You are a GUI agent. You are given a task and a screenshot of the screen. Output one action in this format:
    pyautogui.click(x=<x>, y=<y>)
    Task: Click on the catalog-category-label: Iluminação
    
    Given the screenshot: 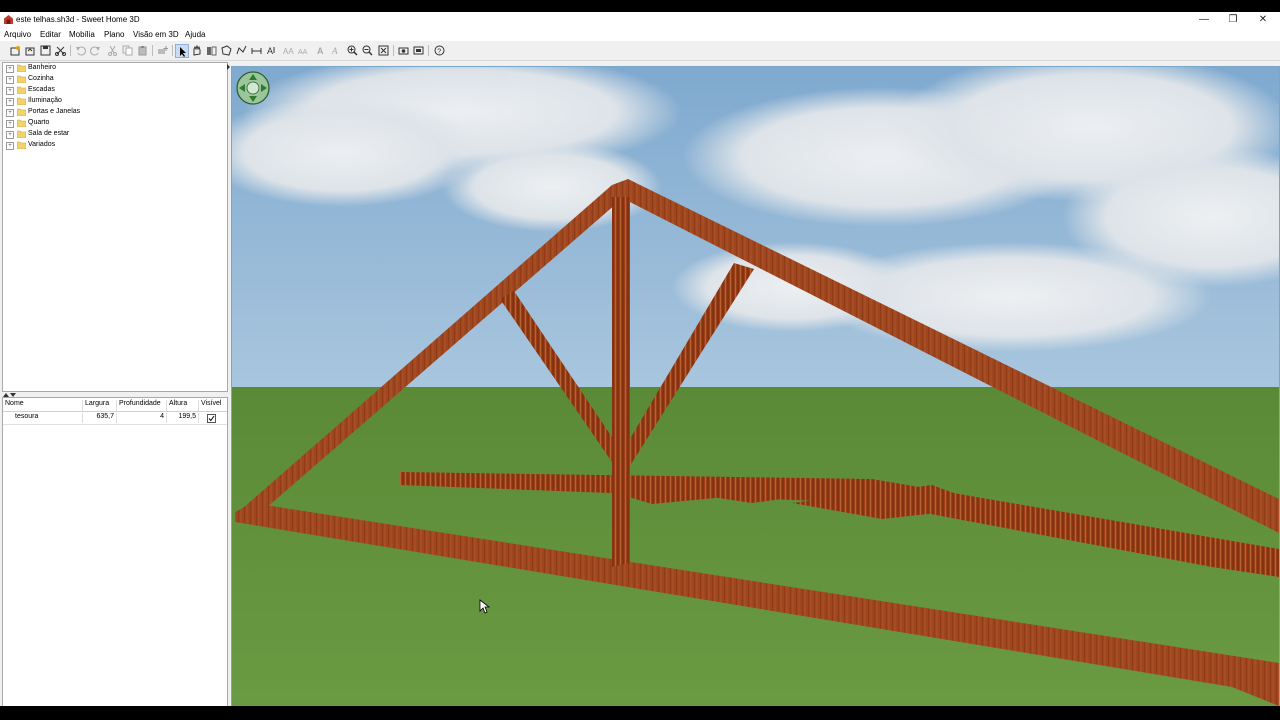 What is the action you would take?
    pyautogui.click(x=45, y=100)
    